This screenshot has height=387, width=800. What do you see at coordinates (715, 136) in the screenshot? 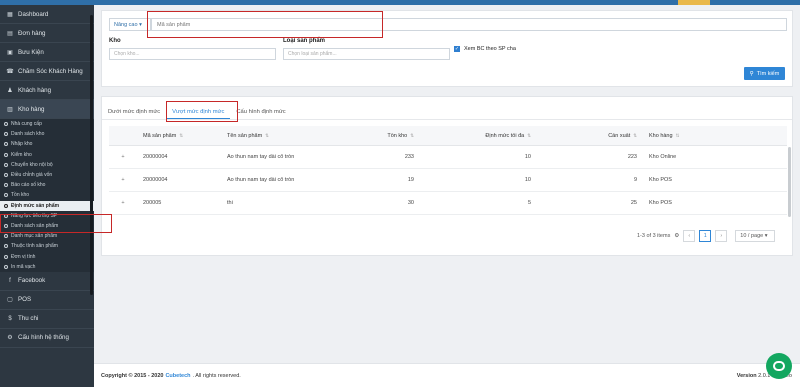
I see `column-header: Kho hàng ⇅` at bounding box center [715, 136].